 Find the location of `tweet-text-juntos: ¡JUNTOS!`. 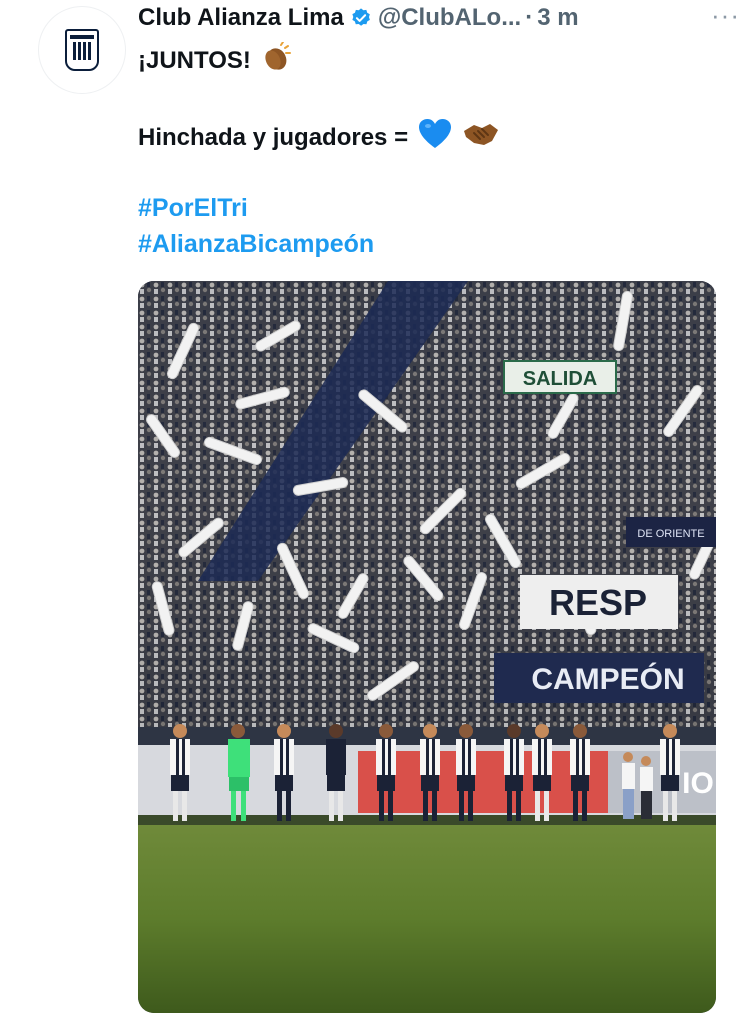

tweet-text-juntos: ¡JUNTOS! is located at coordinates (194, 60).